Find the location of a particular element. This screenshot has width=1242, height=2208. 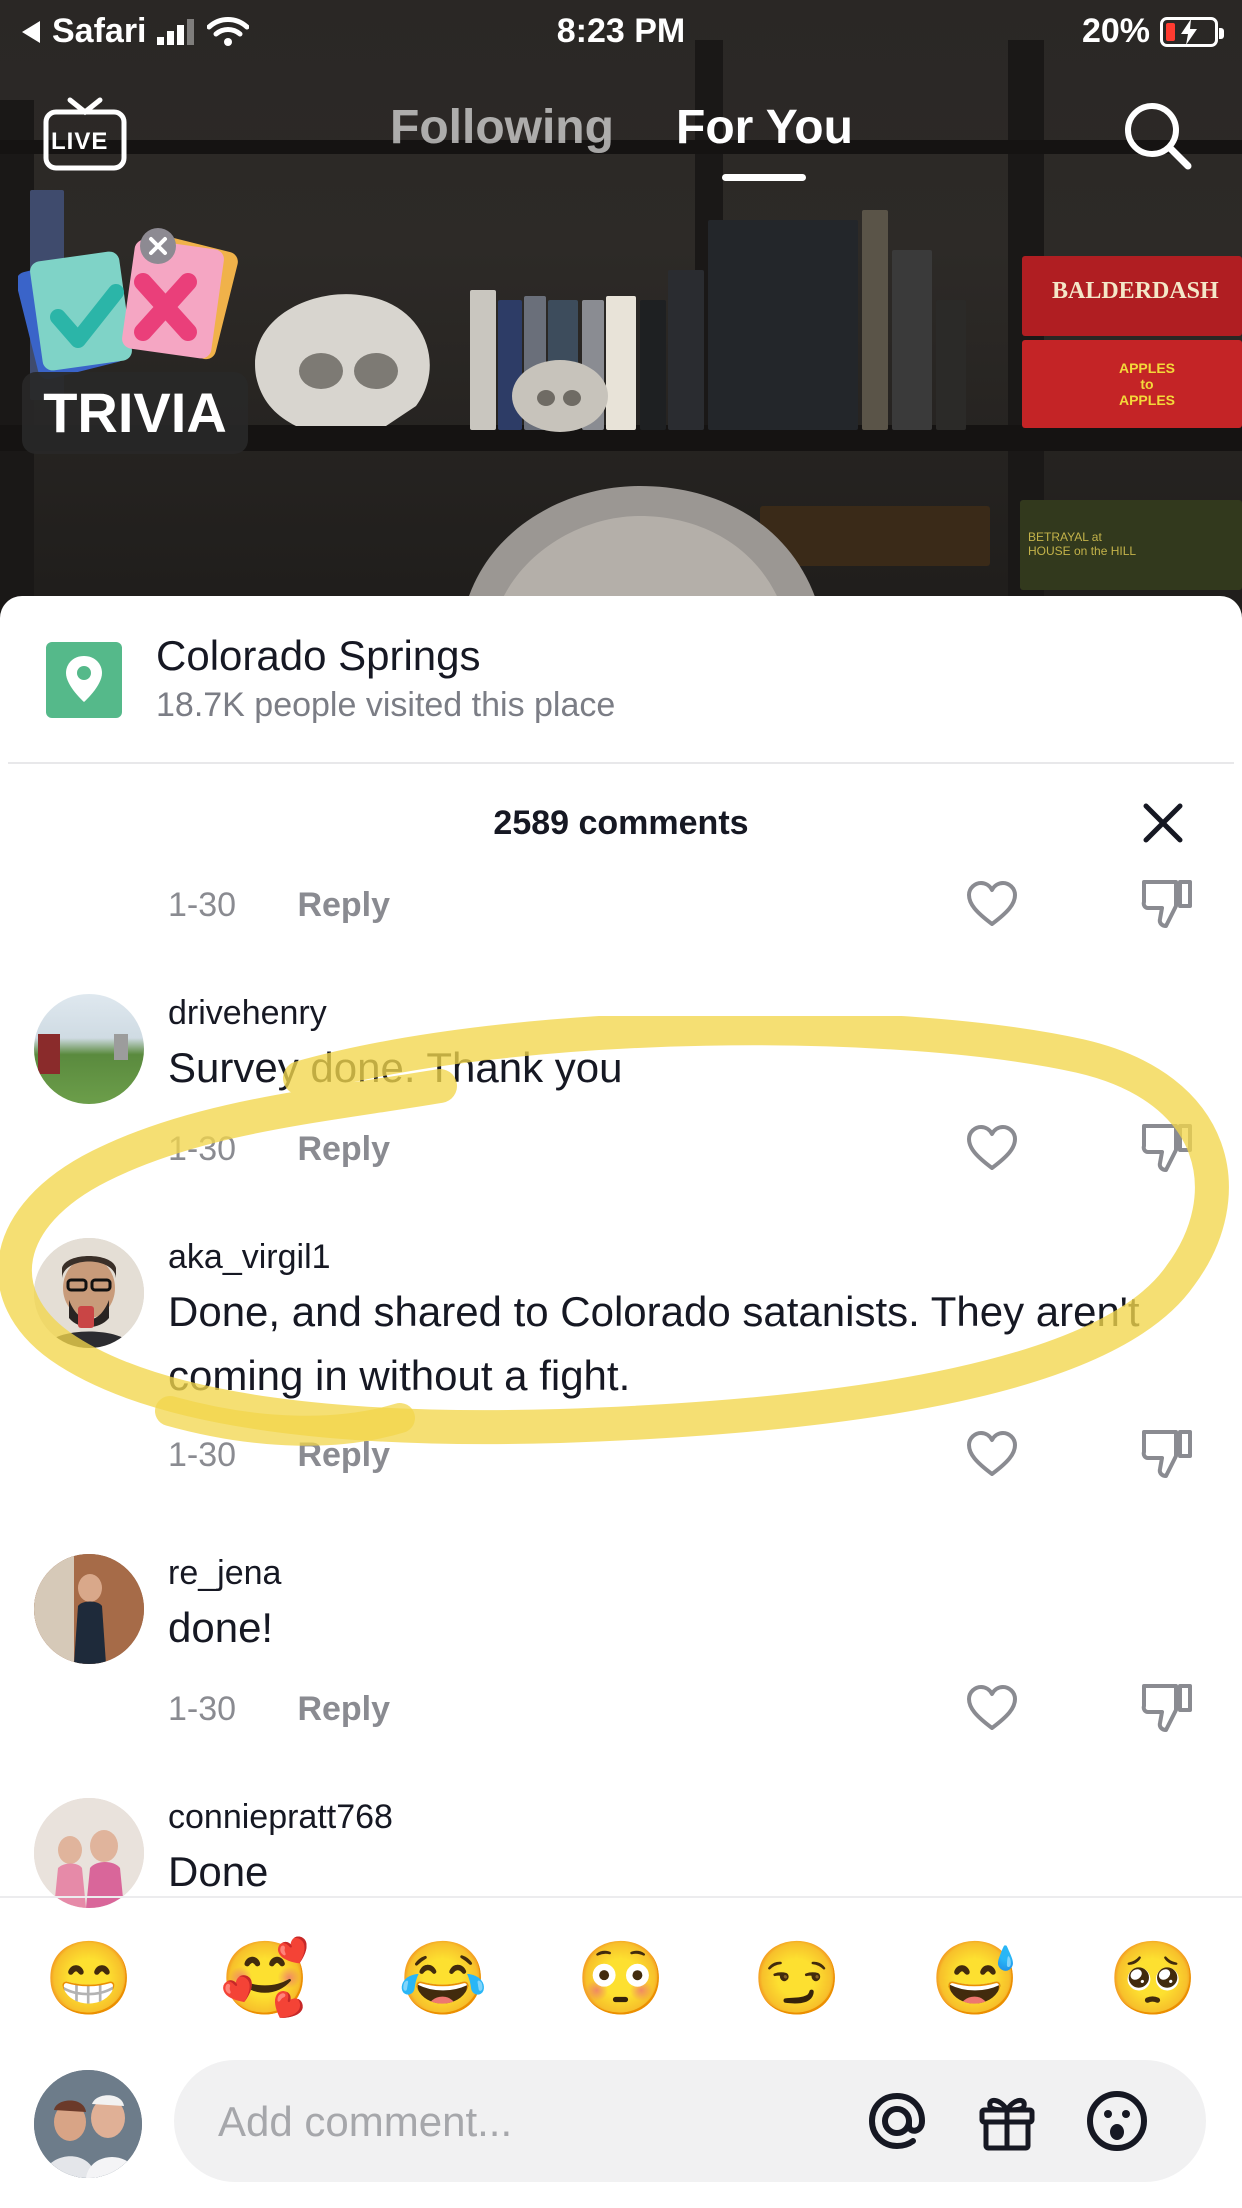

battery-percent: 20% is located at coordinates (1115, 31).